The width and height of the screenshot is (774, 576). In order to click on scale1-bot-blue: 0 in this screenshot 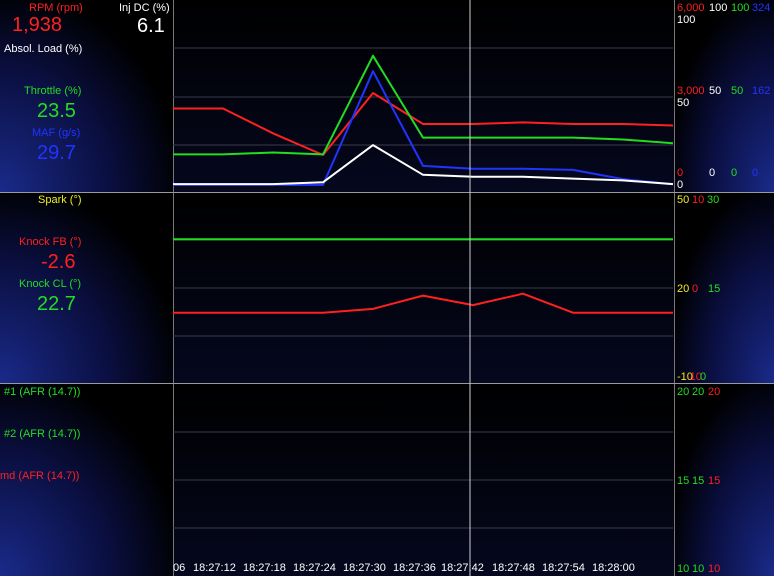, I will do `click(755, 173)`.